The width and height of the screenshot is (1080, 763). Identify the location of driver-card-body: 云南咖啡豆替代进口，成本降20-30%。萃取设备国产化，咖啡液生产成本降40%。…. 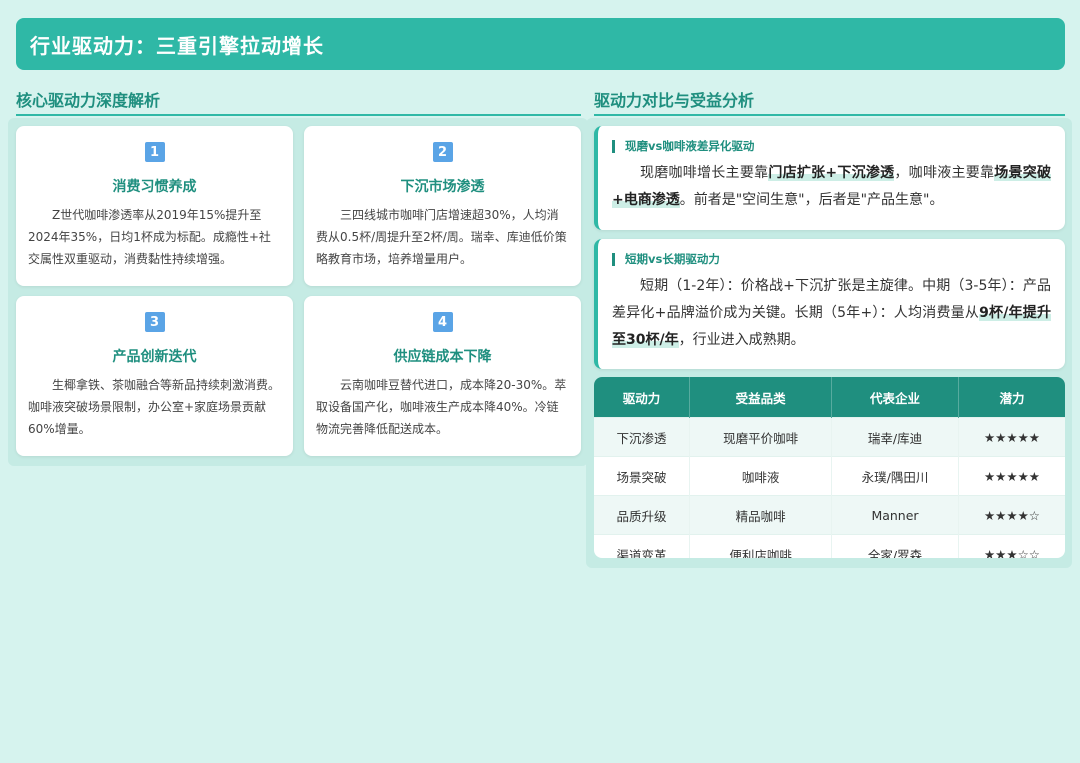
(441, 407).